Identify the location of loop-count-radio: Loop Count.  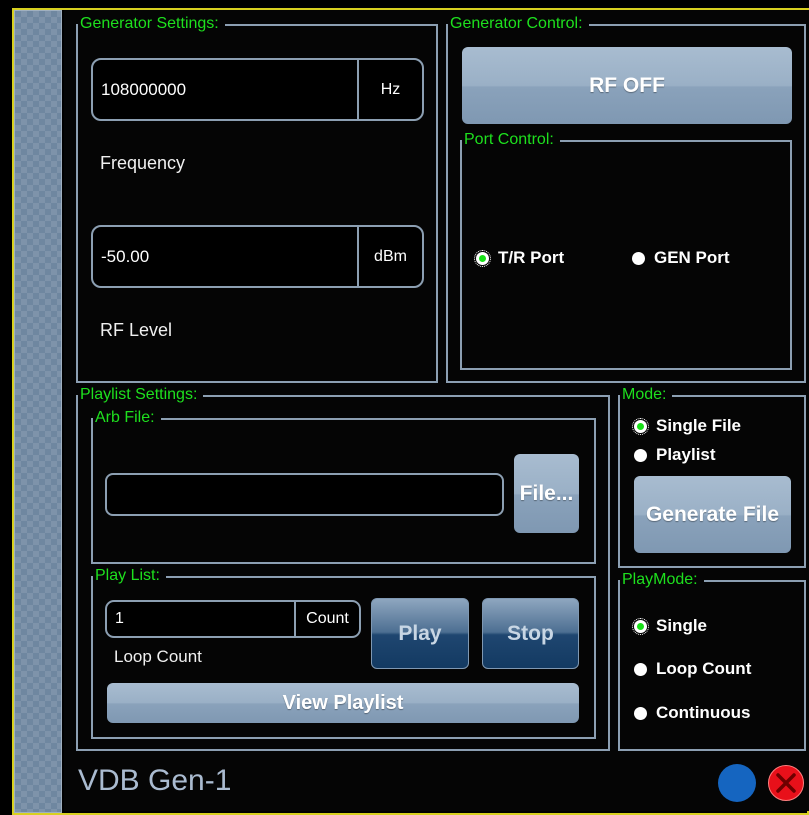
(692, 669).